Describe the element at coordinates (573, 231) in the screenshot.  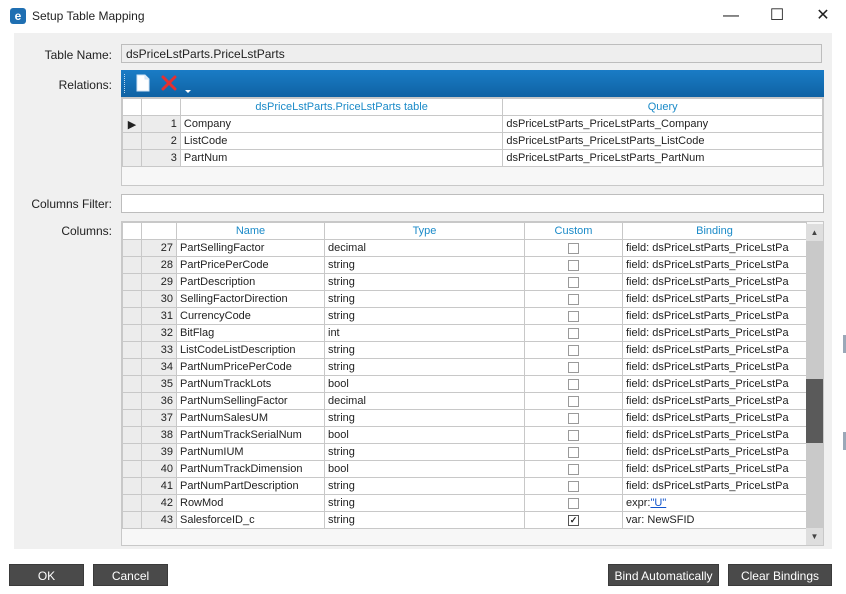
I see `columns-header-custom: Custom` at that location.